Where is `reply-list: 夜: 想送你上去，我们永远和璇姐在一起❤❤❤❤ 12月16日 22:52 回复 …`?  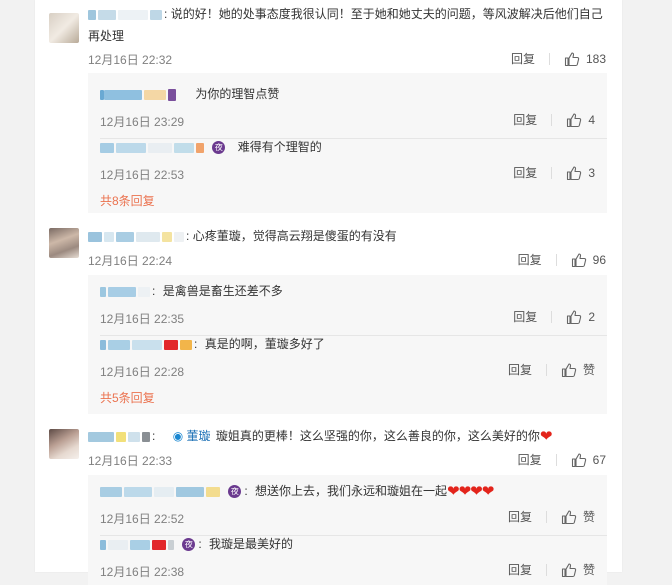
reply-list: 夜: 想送你上去，我们永远和璇姐在一起❤❤❤❤ 12月16日 22:52 回复 … is located at coordinates (347, 530).